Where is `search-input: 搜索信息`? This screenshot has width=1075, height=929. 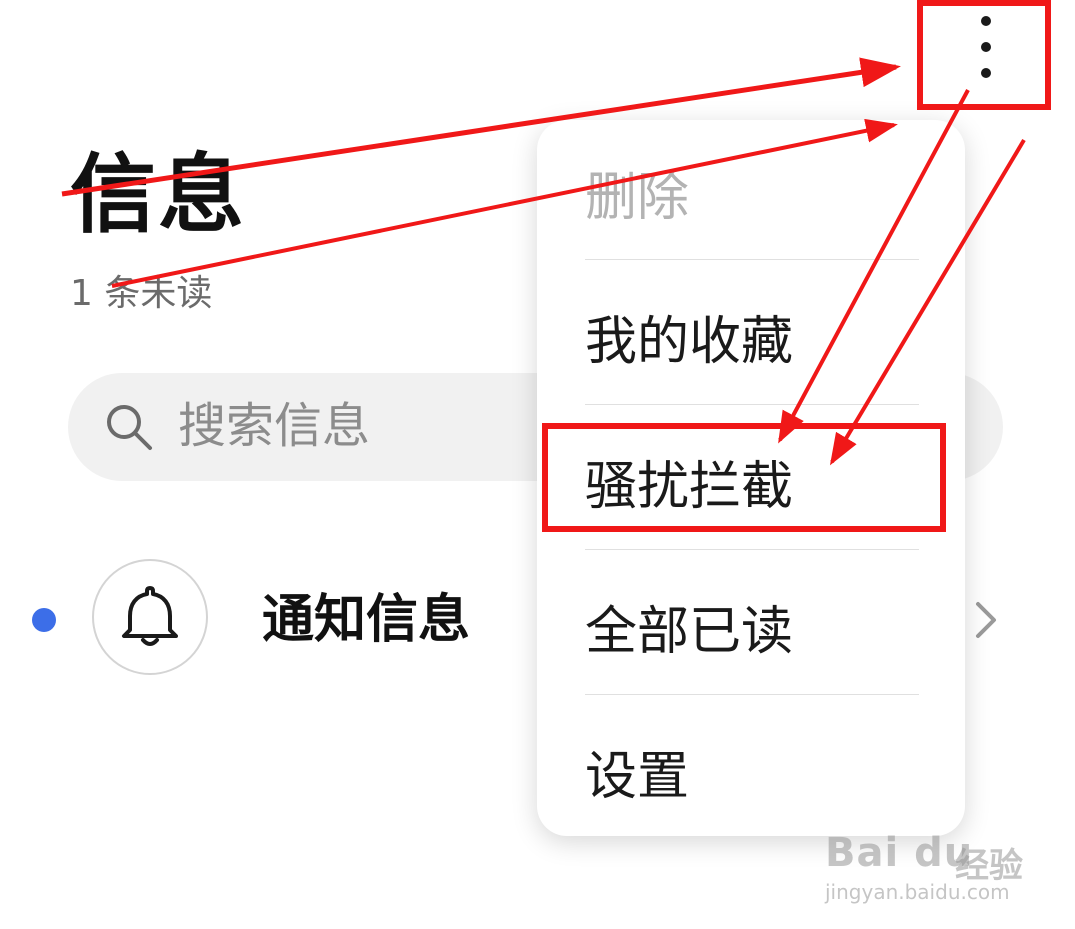 search-input: 搜索信息 is located at coordinates (274, 426).